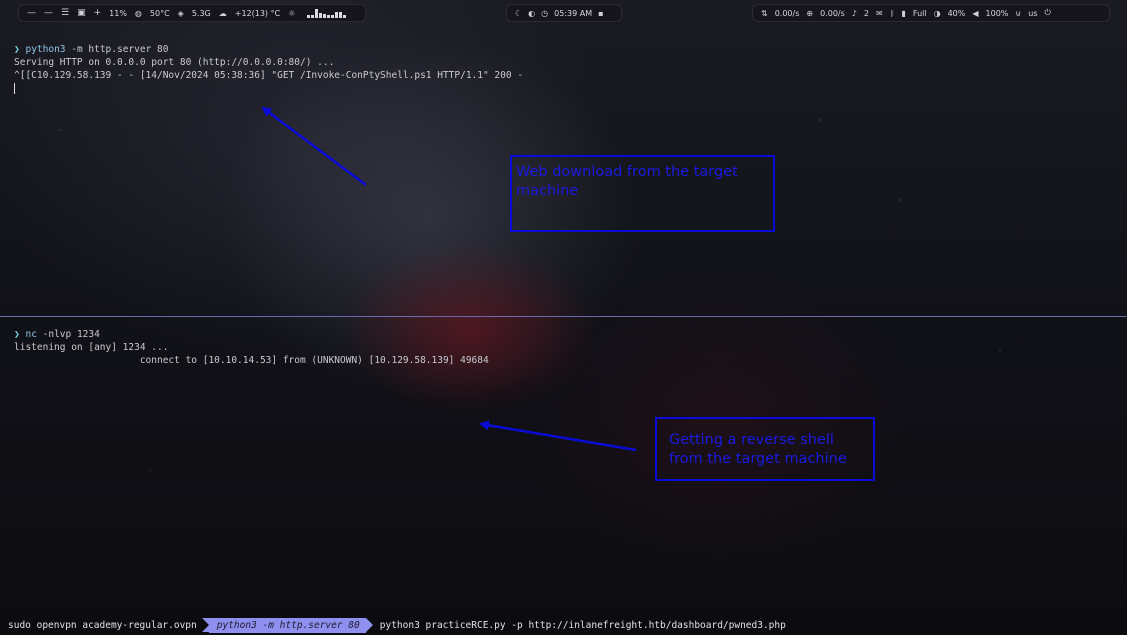 This screenshot has height=635, width=1127. Describe the element at coordinates (257, 13) in the screenshot. I see `weather-temp: +12(13) °C` at that location.